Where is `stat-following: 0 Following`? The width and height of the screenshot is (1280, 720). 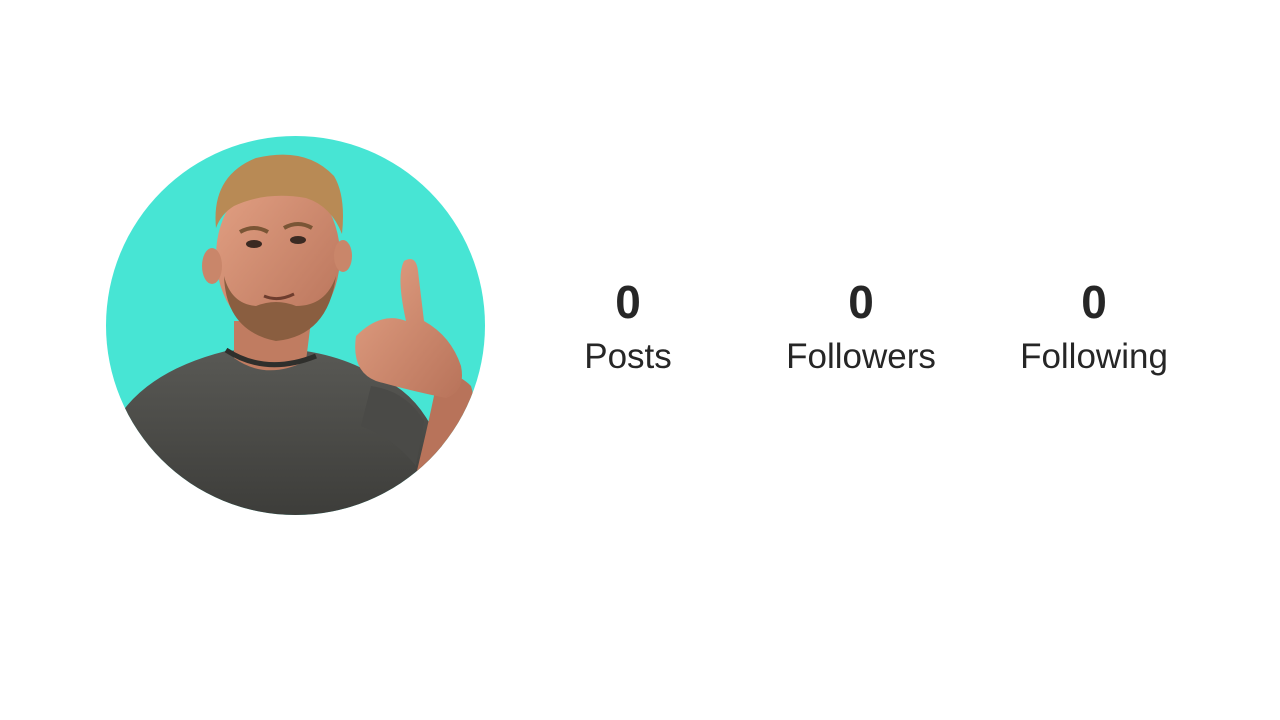
stat-following: 0 Following is located at coordinates (1094, 331).